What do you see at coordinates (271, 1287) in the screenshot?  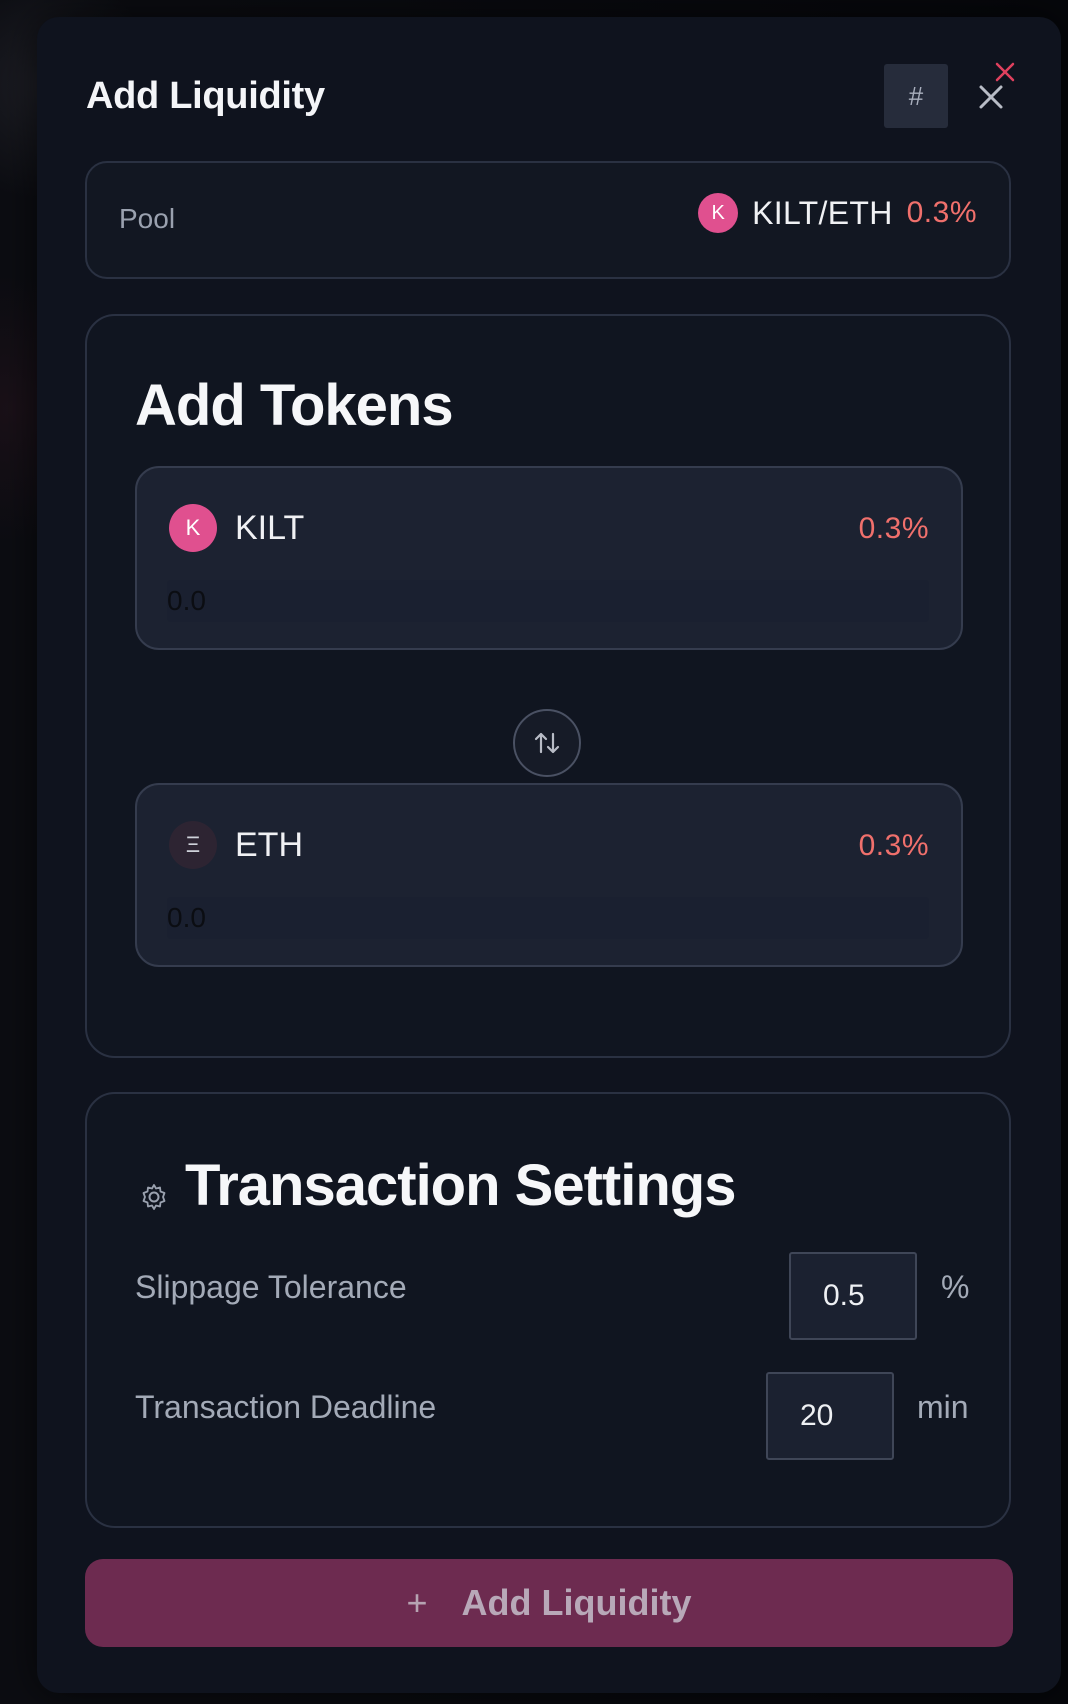 I see `slippage-tolerance-label: Slippage Tolerance` at bounding box center [271, 1287].